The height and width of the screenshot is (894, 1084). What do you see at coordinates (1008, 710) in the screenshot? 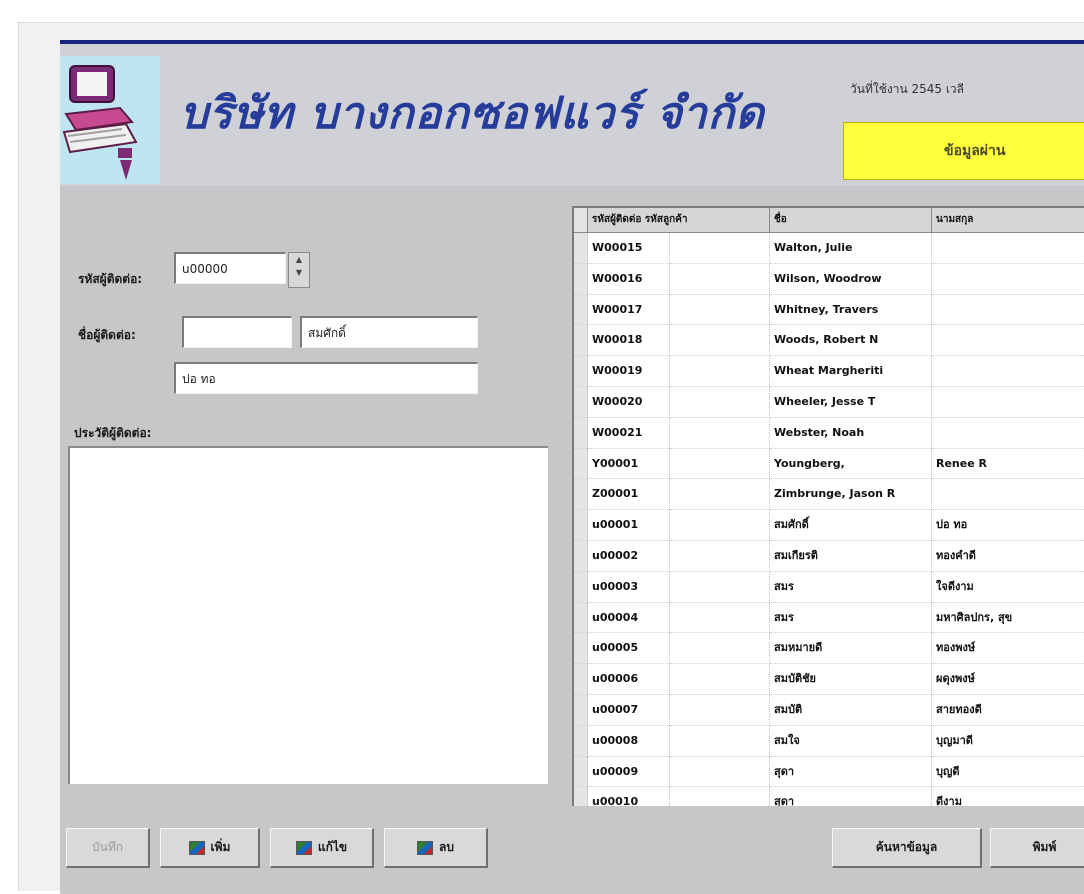
I see `cell-surname: สายทองดี` at bounding box center [1008, 710].